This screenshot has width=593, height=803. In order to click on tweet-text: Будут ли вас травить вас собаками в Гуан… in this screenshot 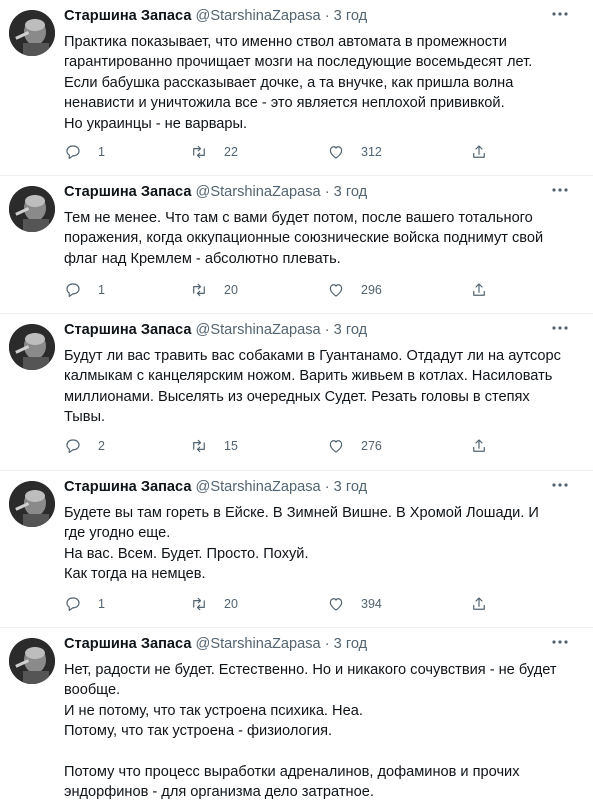, I will do `click(312, 387)`.